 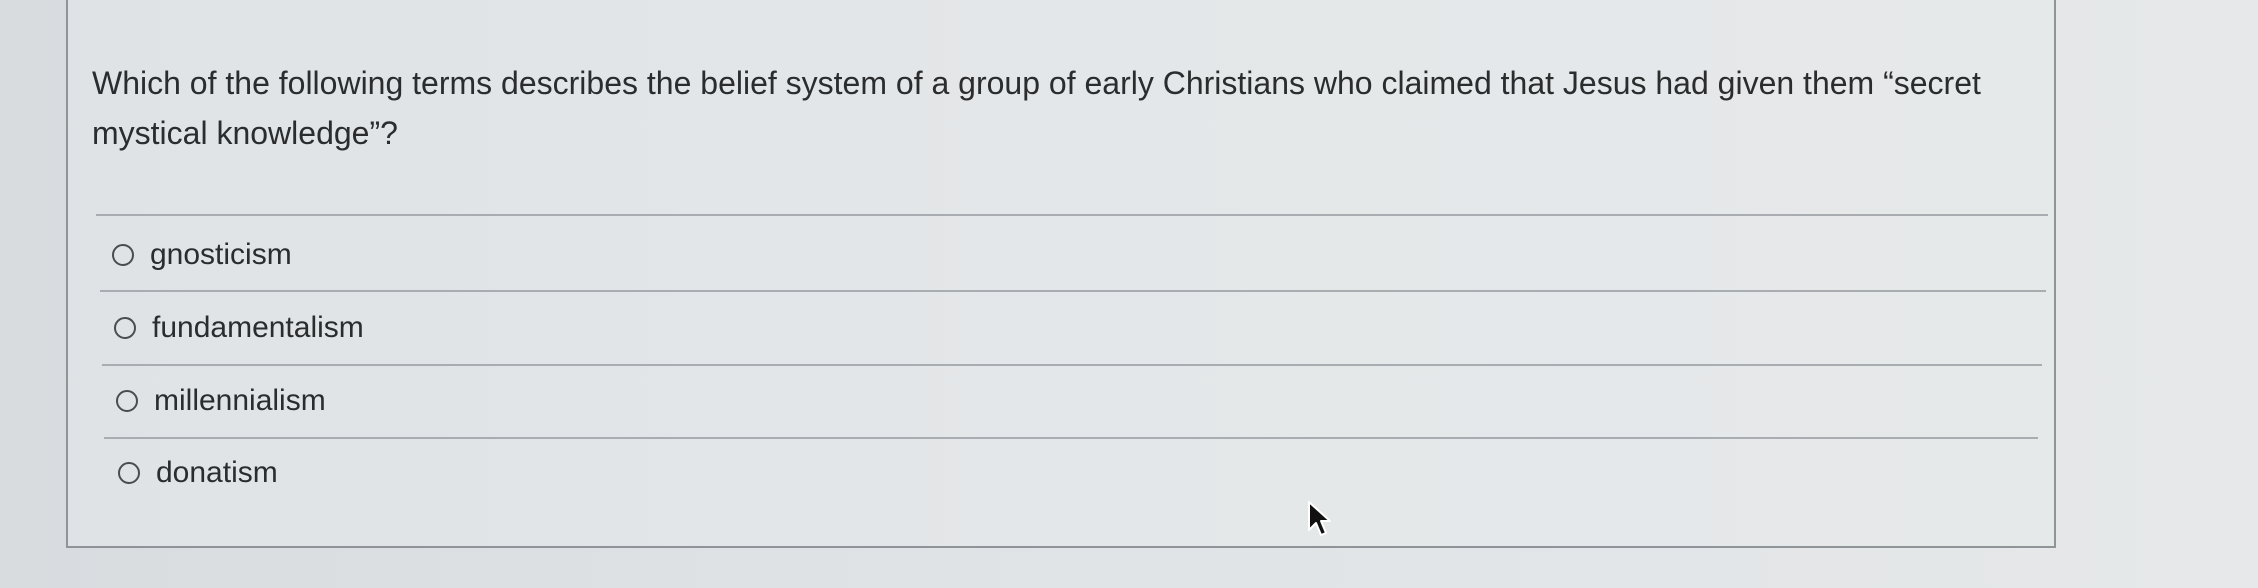 I want to click on option-label: gnosticism, so click(x=221, y=254).